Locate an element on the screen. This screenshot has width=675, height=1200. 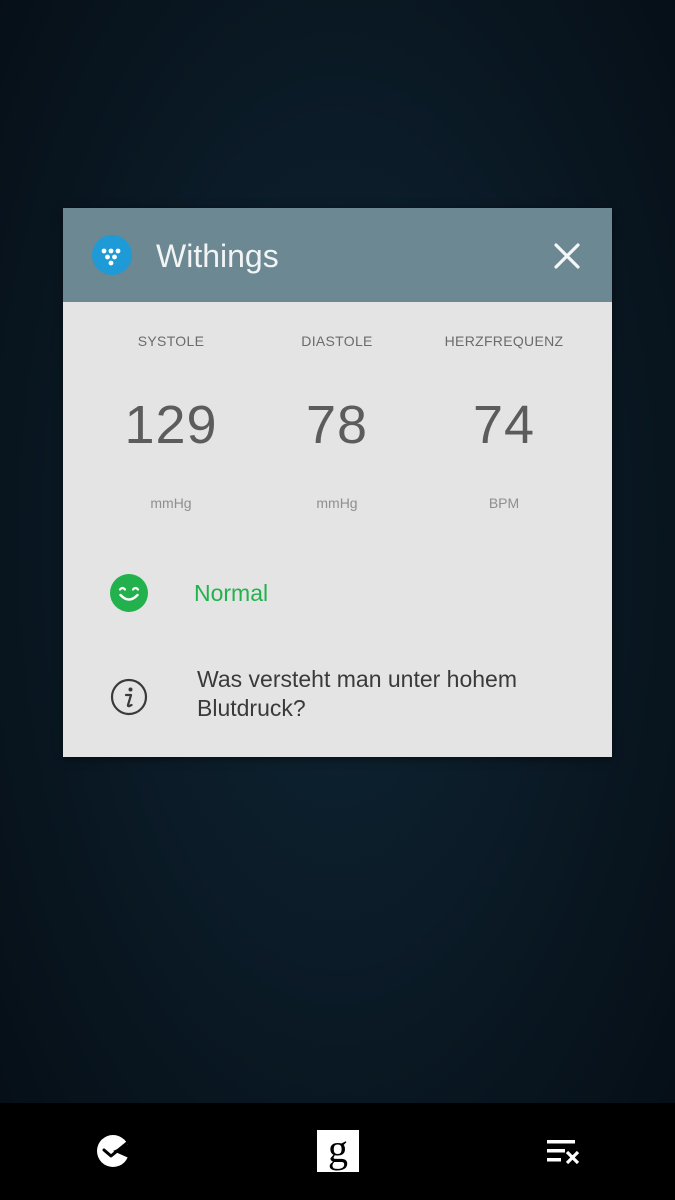
withings-logo-icon is located at coordinates (112, 255).